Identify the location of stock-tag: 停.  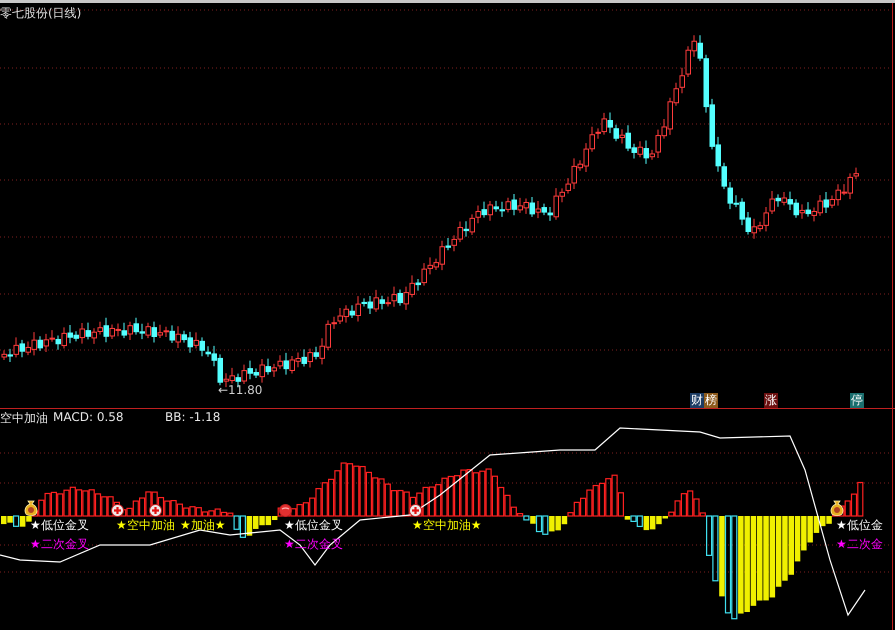
(857, 400).